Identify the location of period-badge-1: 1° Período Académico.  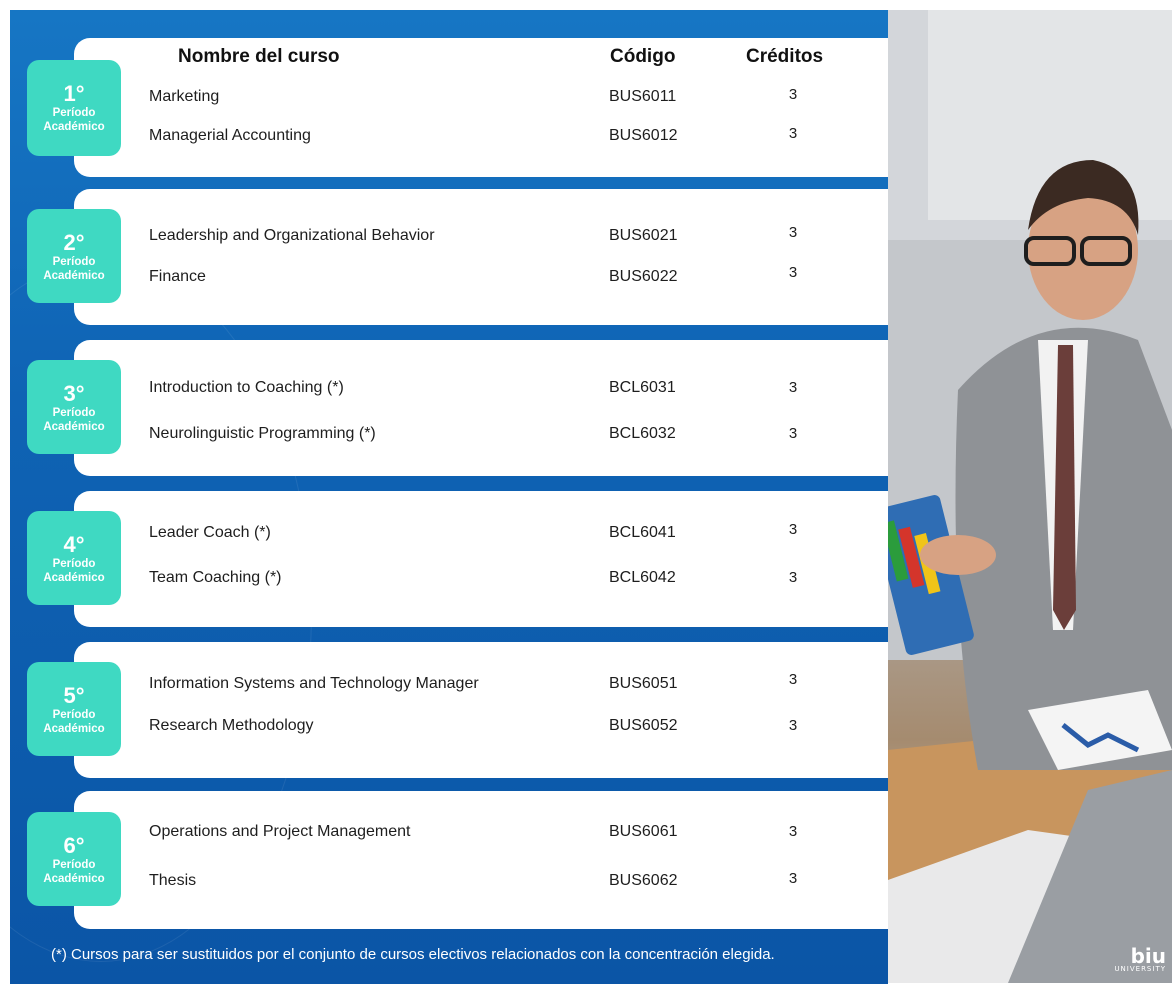
(74, 108).